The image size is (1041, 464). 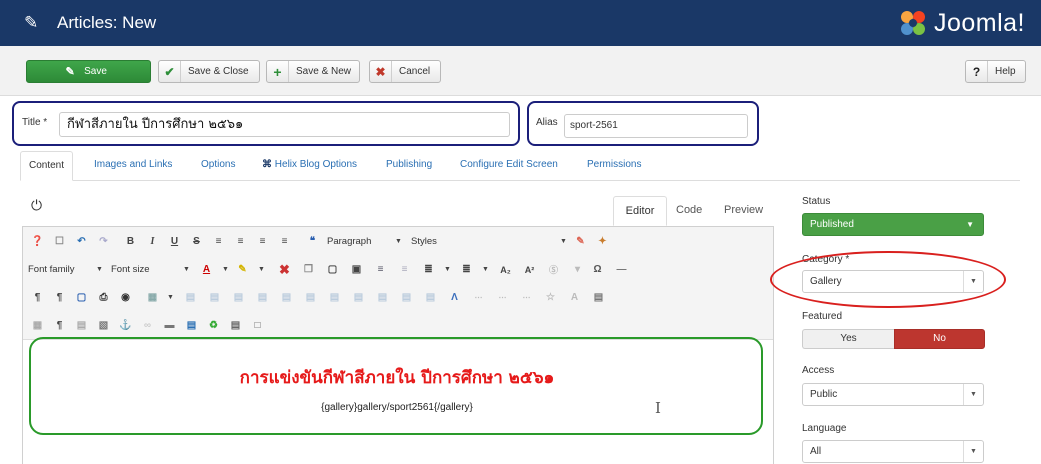 I want to click on blockquote-icon: ❝, so click(x=312, y=241).